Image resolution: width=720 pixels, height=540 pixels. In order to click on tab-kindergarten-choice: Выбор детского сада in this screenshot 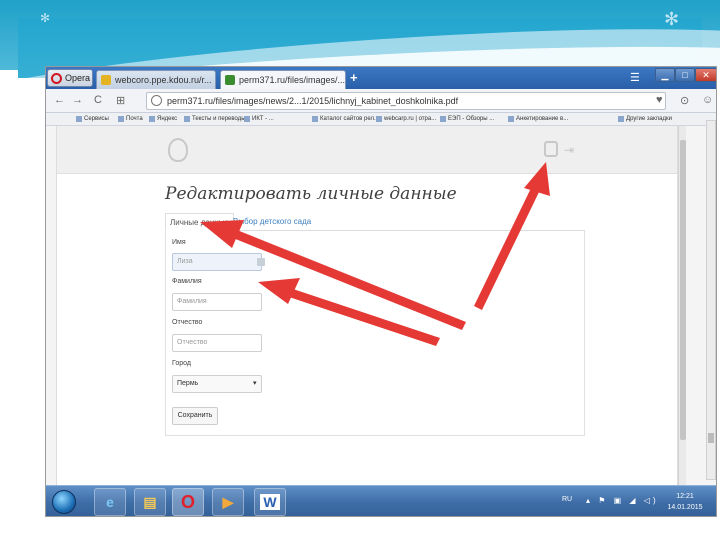, I will do `click(272, 221)`.